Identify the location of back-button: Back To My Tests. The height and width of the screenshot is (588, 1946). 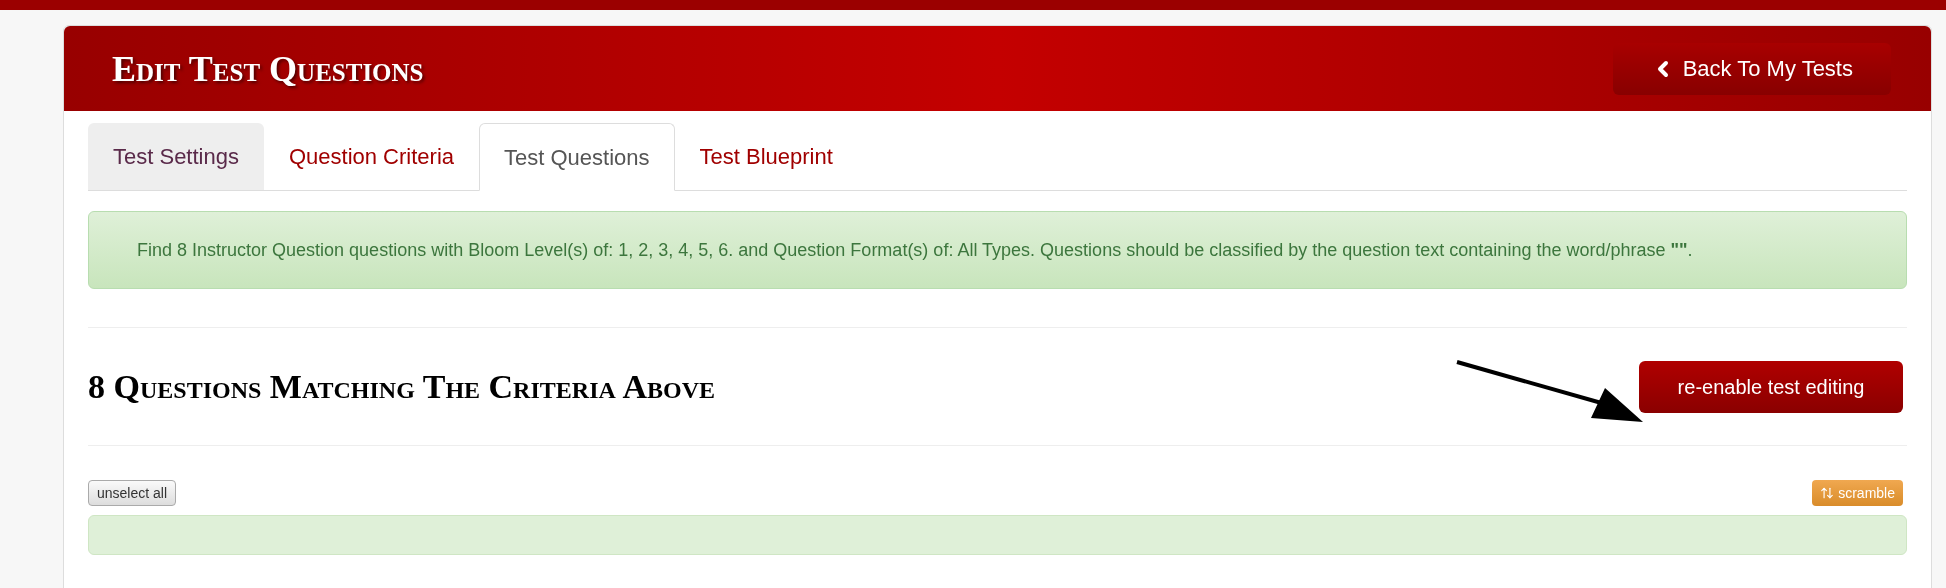
(1751, 68).